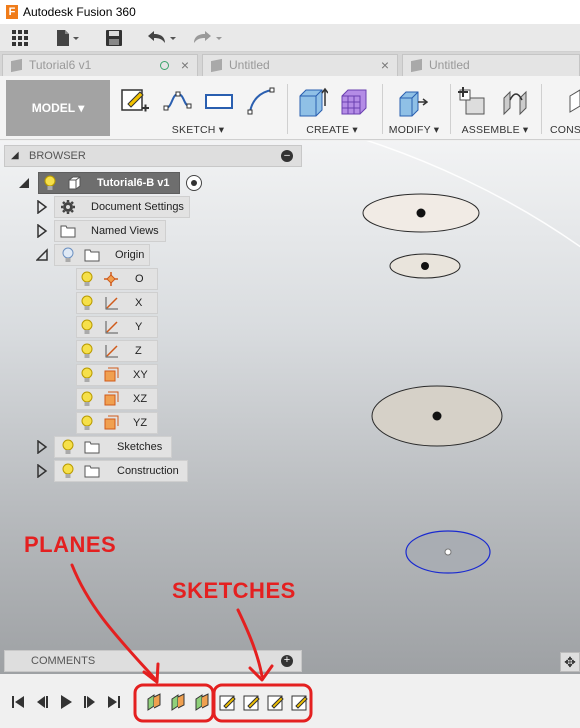 Image resolution: width=580 pixels, height=728 pixels. What do you see at coordinates (111, 398) in the screenshot?
I see `plane-icon` at bounding box center [111, 398].